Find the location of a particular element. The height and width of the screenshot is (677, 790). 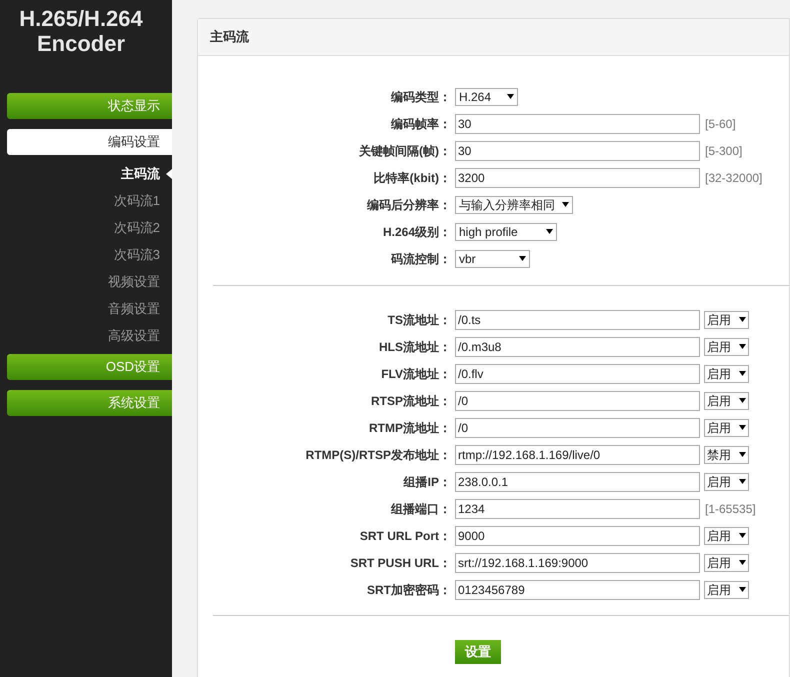

range-hint: [5-60] is located at coordinates (720, 124).